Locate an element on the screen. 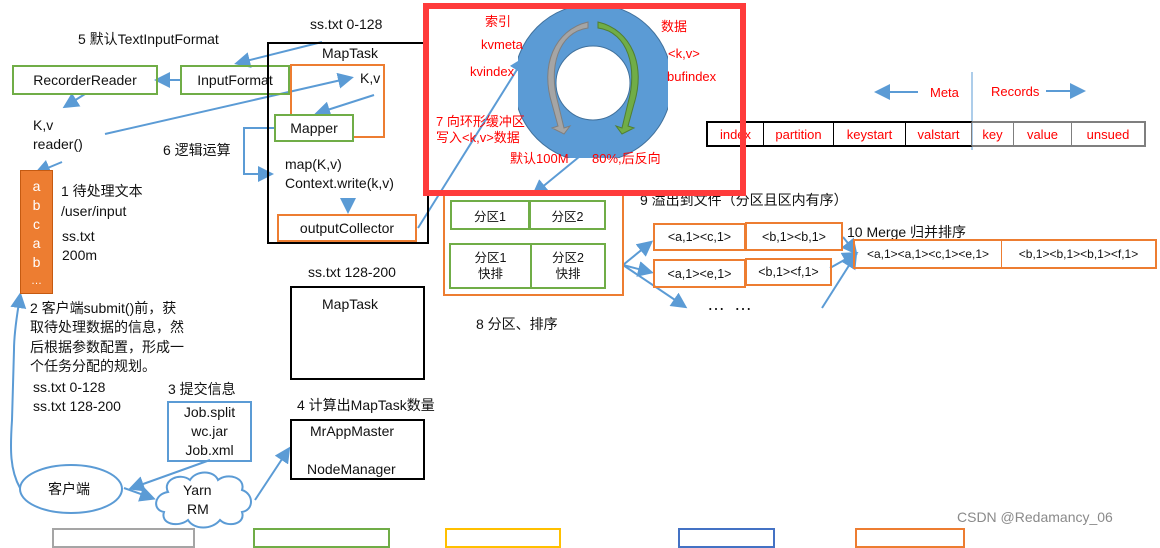  partition2-label: 分区2 is located at coordinates (567, 216).